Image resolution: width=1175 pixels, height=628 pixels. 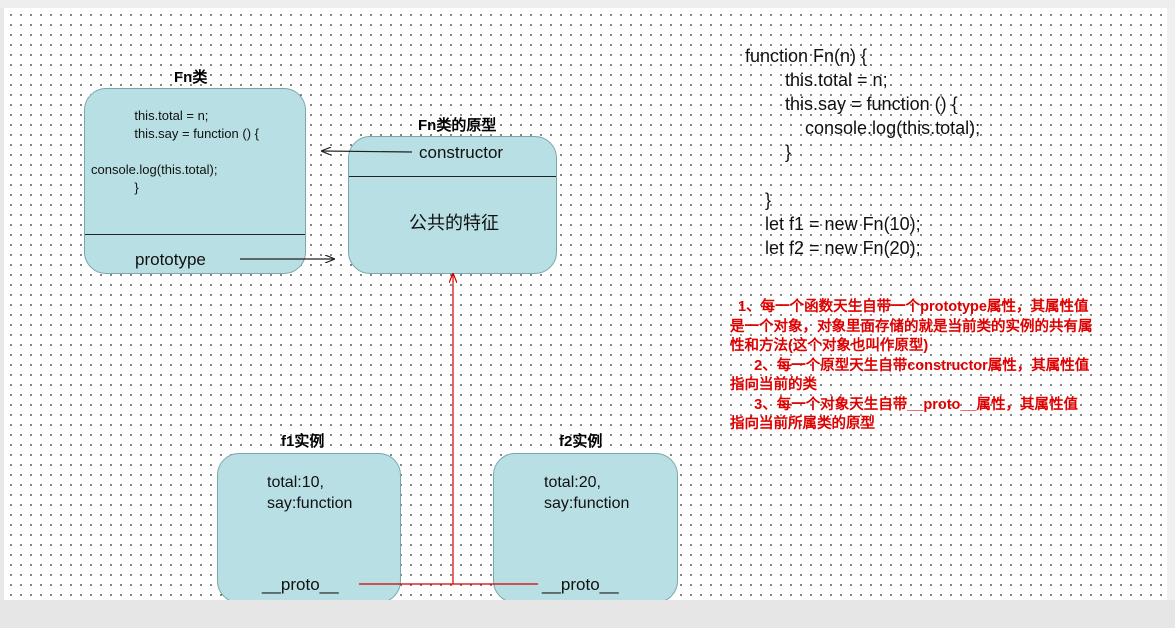 I want to click on note-line-3: 性和方法(这个对象也叫作原型), so click(x=829, y=346).